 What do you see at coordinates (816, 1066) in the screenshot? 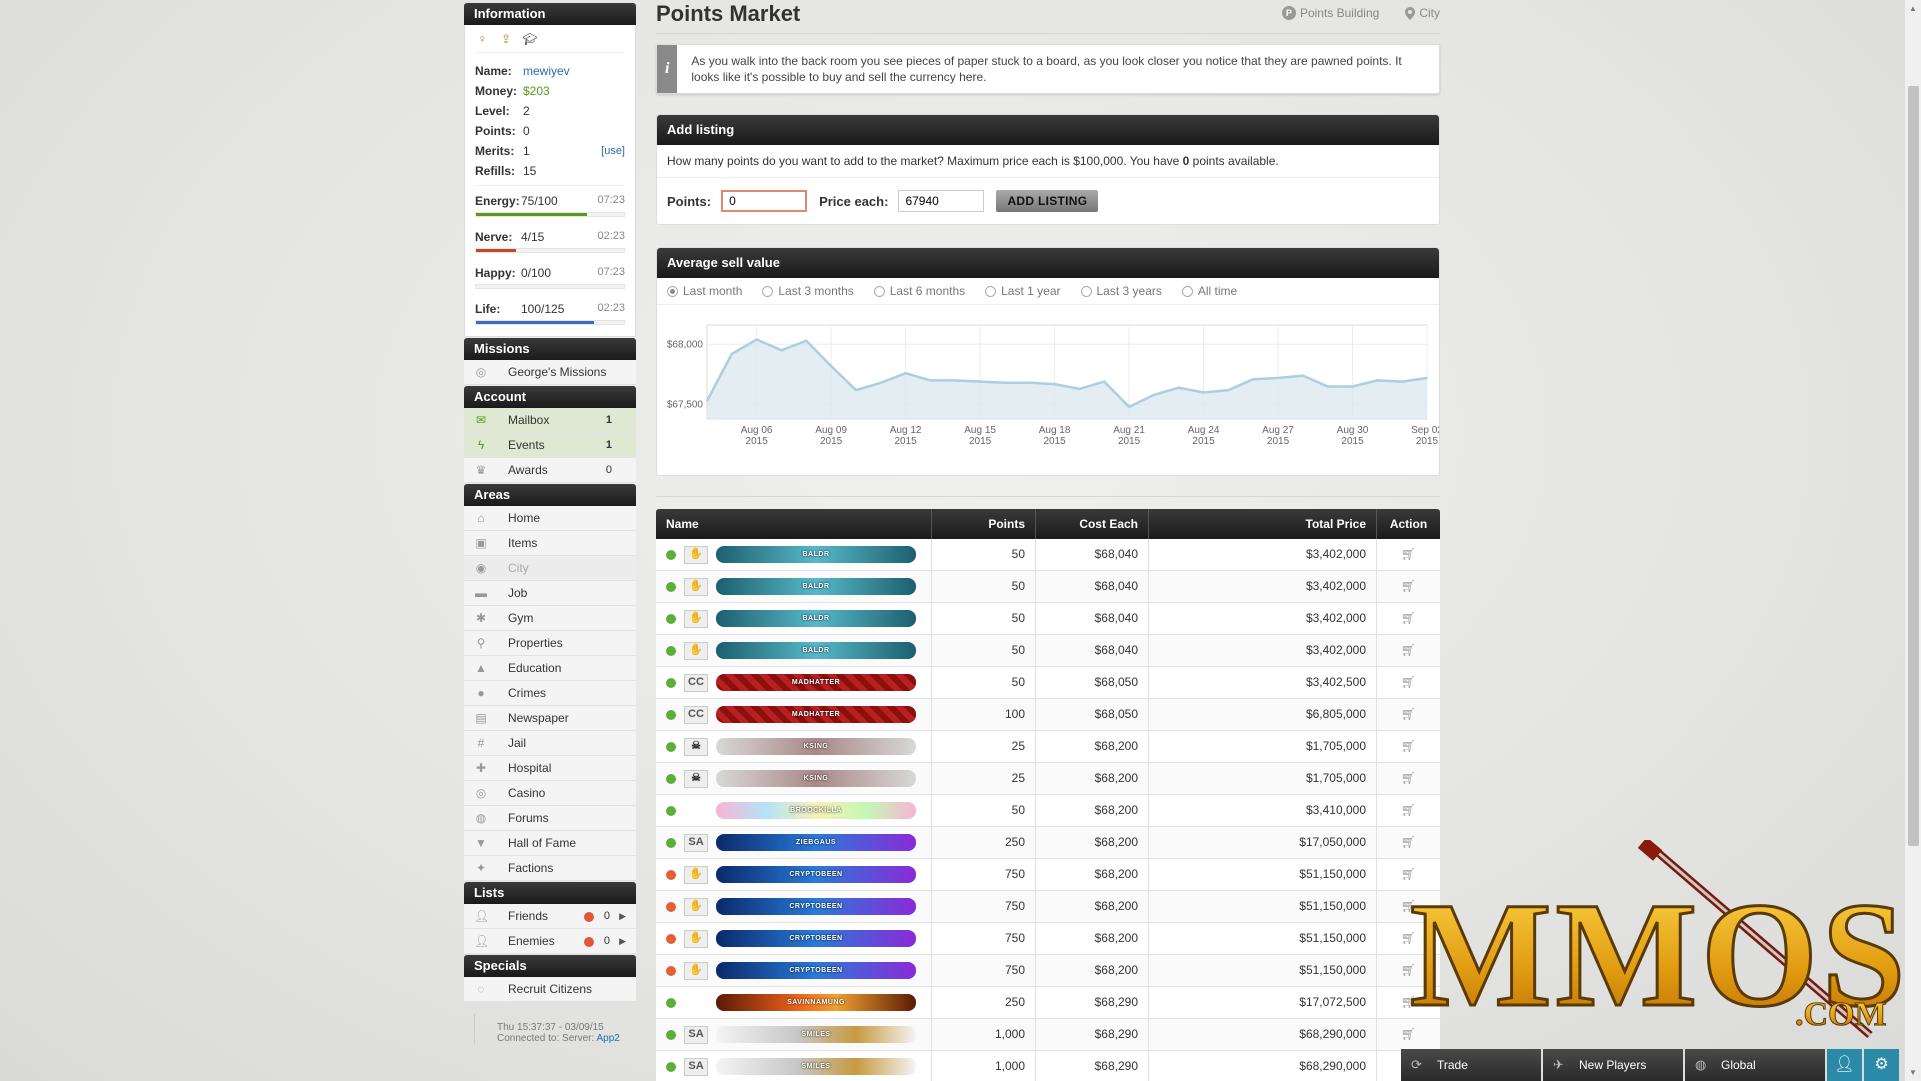
I see `user-banner: SMILES` at bounding box center [816, 1066].